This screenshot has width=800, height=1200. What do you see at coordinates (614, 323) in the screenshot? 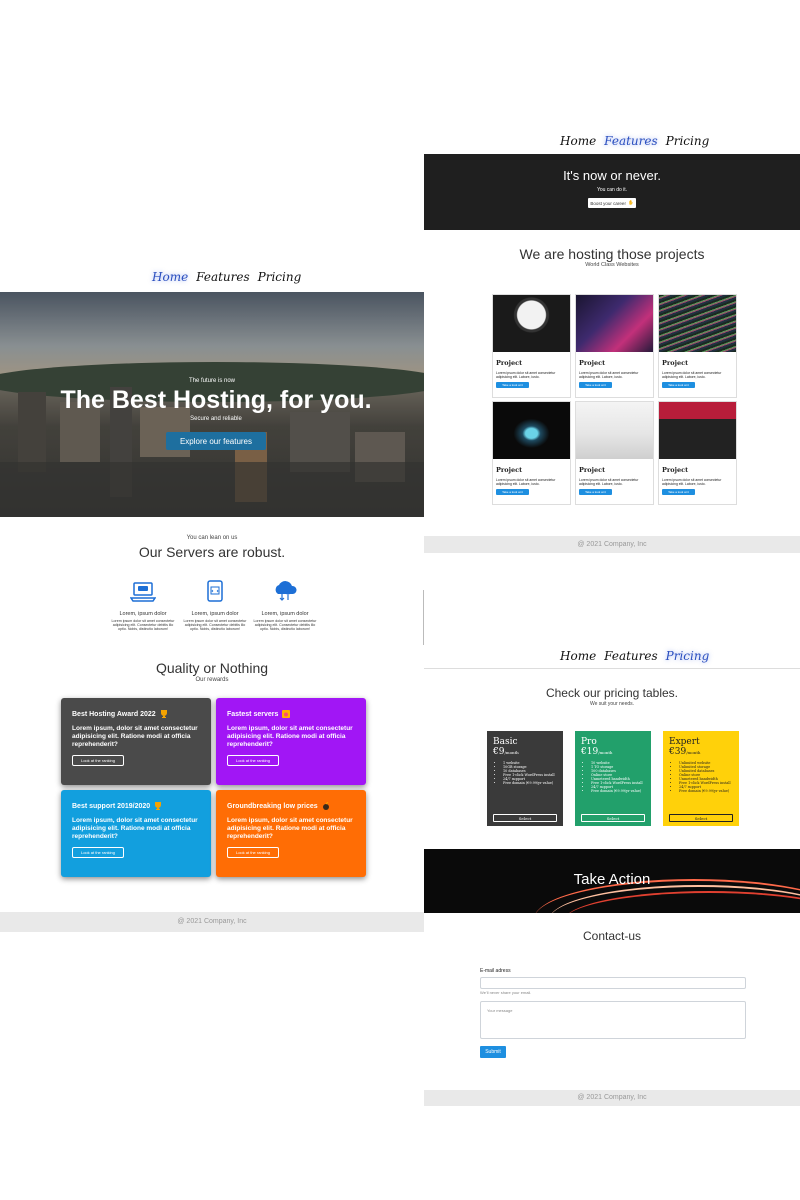
I see `circuit-image` at bounding box center [614, 323].